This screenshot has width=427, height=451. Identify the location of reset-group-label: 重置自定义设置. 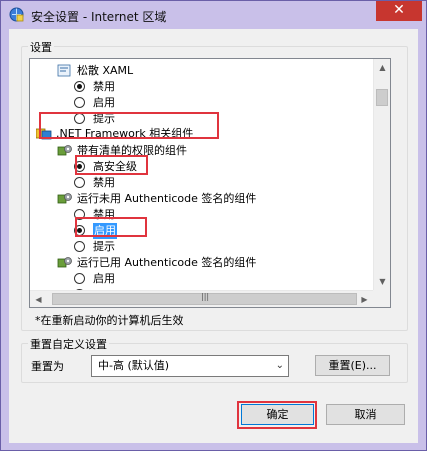
(68, 344).